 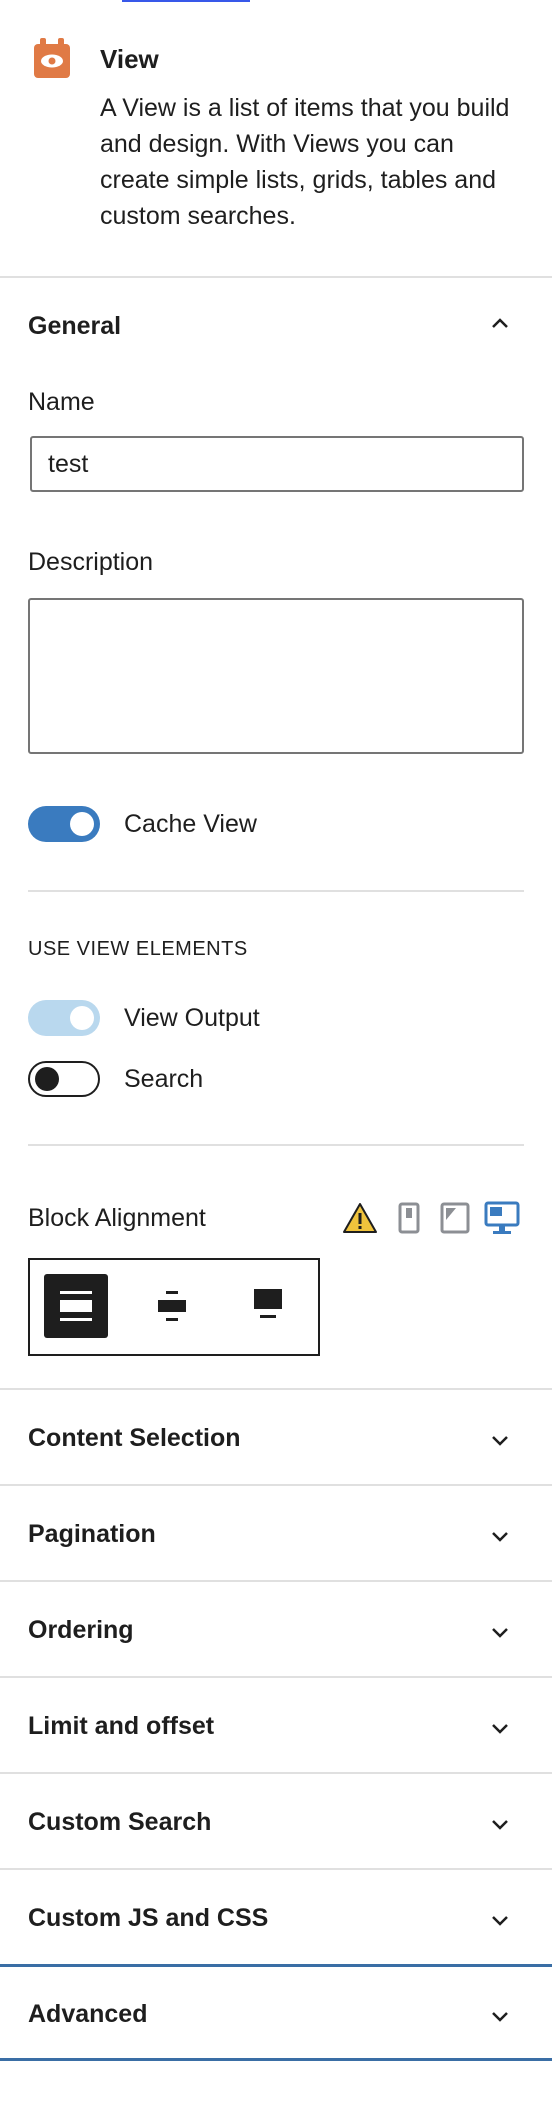 I want to click on panel-title: Content Selection, so click(x=134, y=1438).